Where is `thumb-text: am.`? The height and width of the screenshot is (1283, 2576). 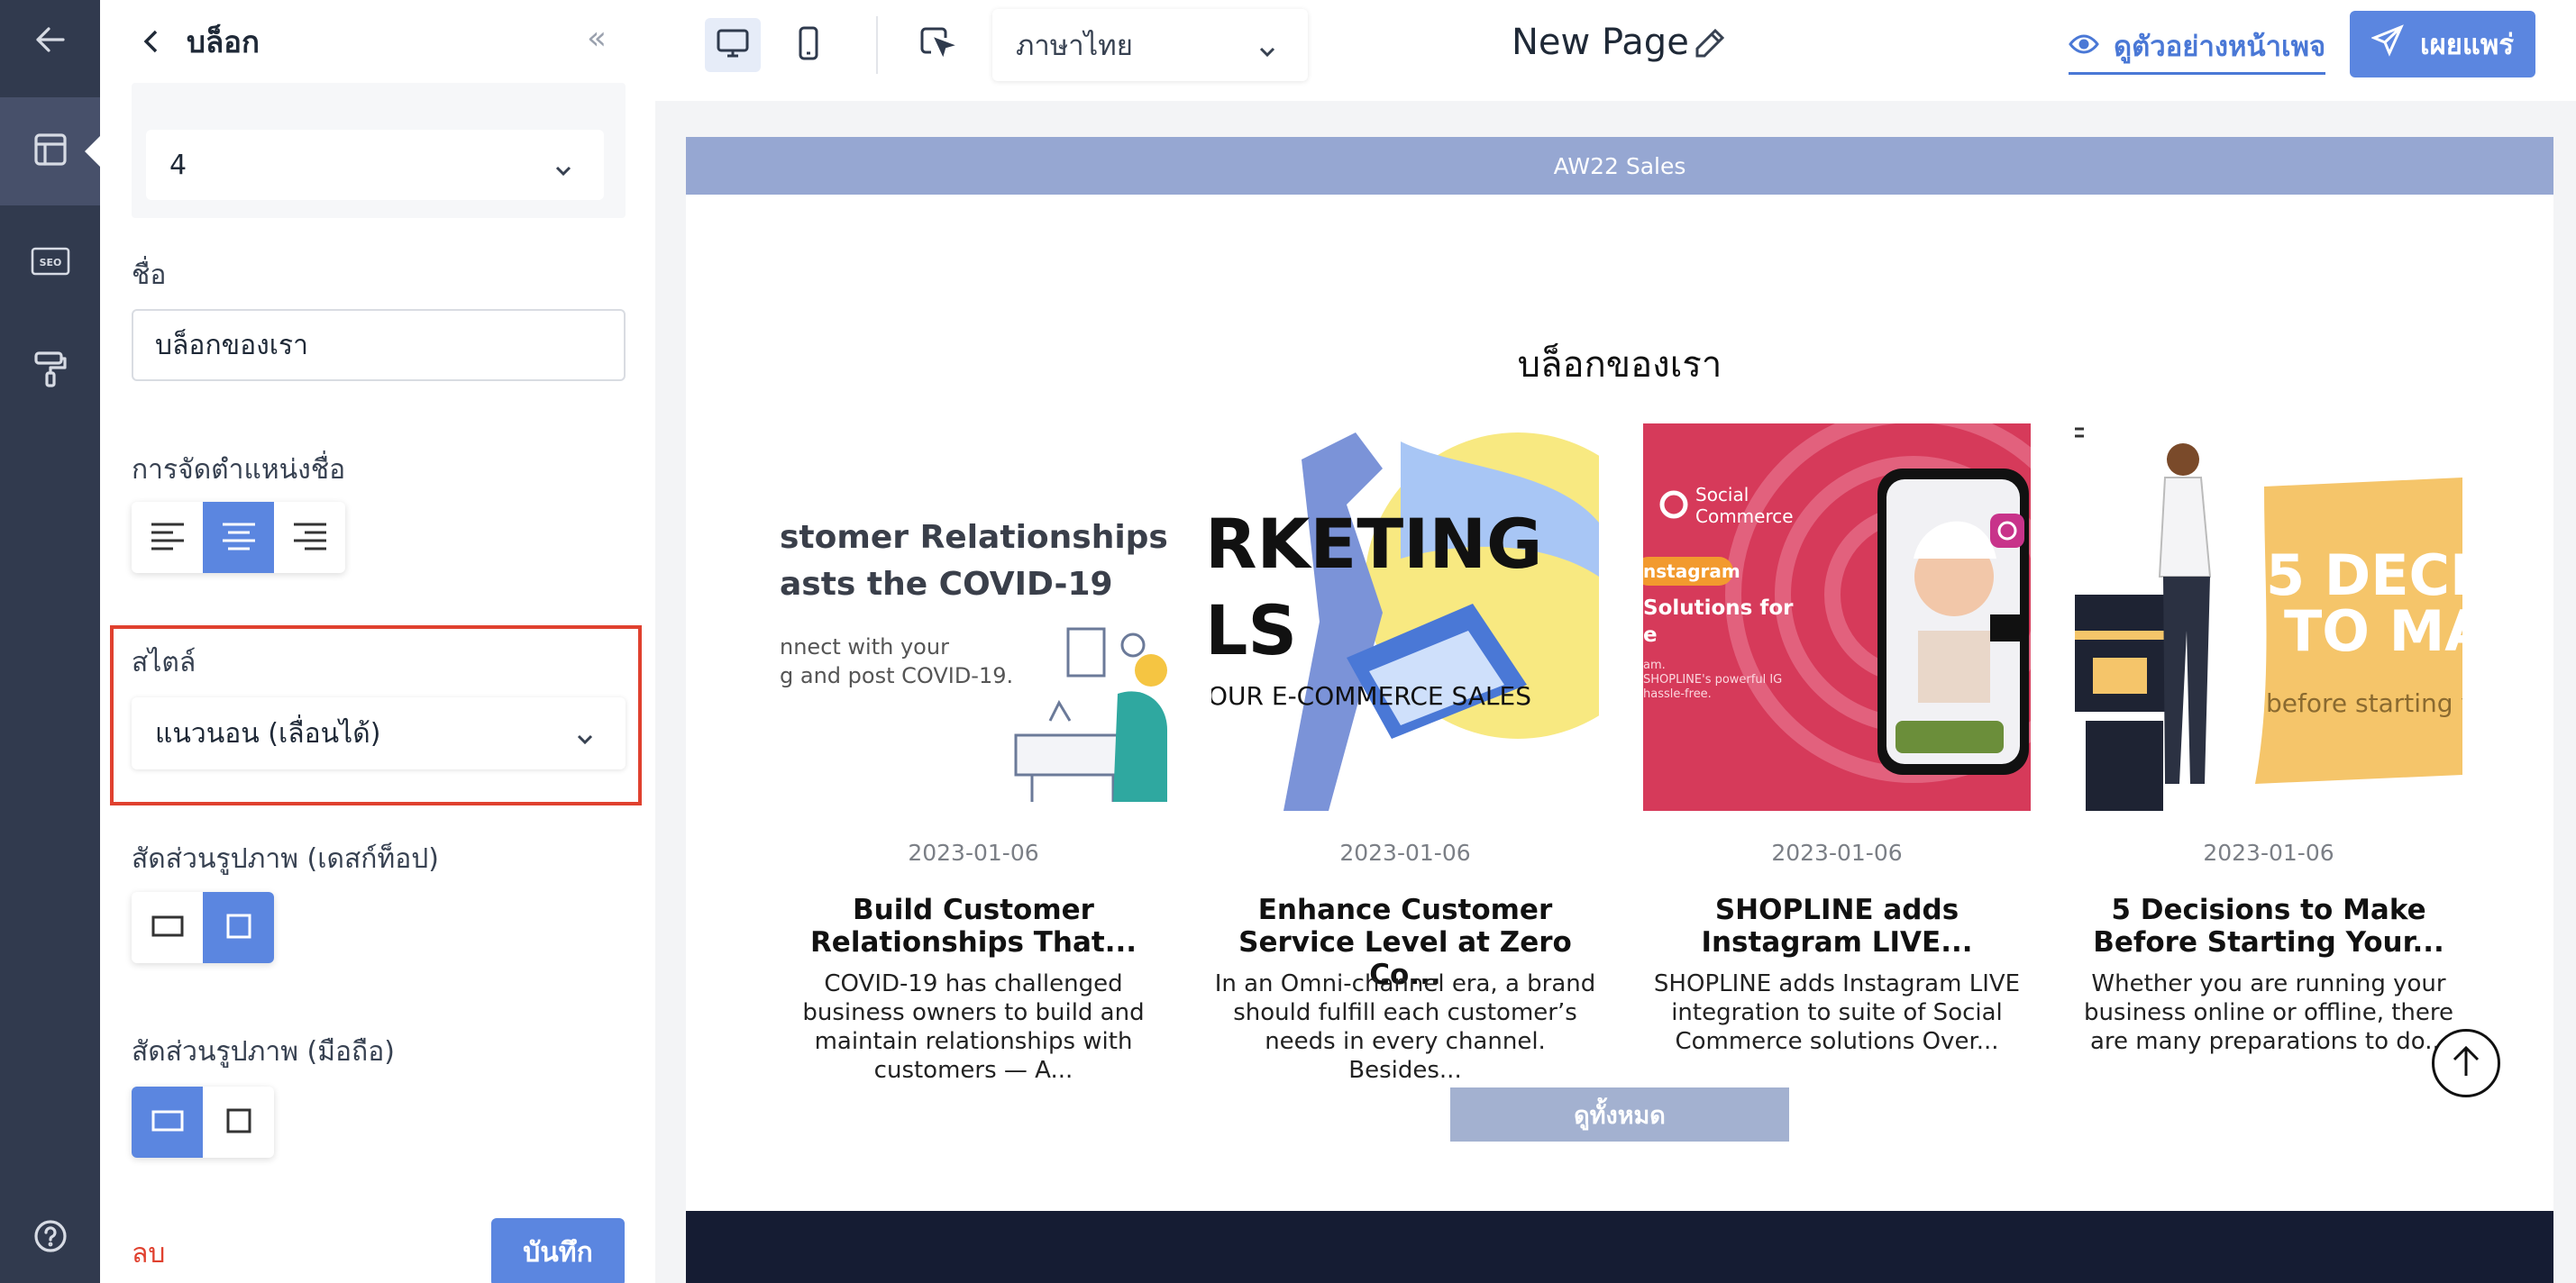 thumb-text: am. is located at coordinates (1654, 665).